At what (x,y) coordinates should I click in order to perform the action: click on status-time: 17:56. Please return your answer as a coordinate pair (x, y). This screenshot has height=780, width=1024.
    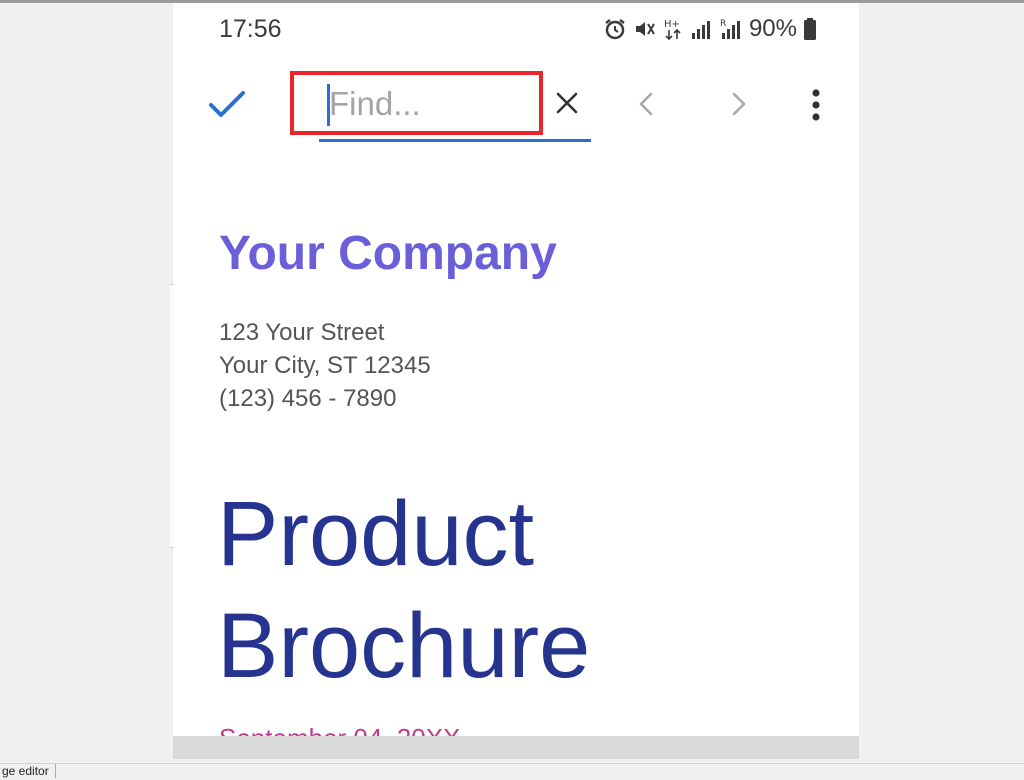
    Looking at the image, I should click on (250, 29).